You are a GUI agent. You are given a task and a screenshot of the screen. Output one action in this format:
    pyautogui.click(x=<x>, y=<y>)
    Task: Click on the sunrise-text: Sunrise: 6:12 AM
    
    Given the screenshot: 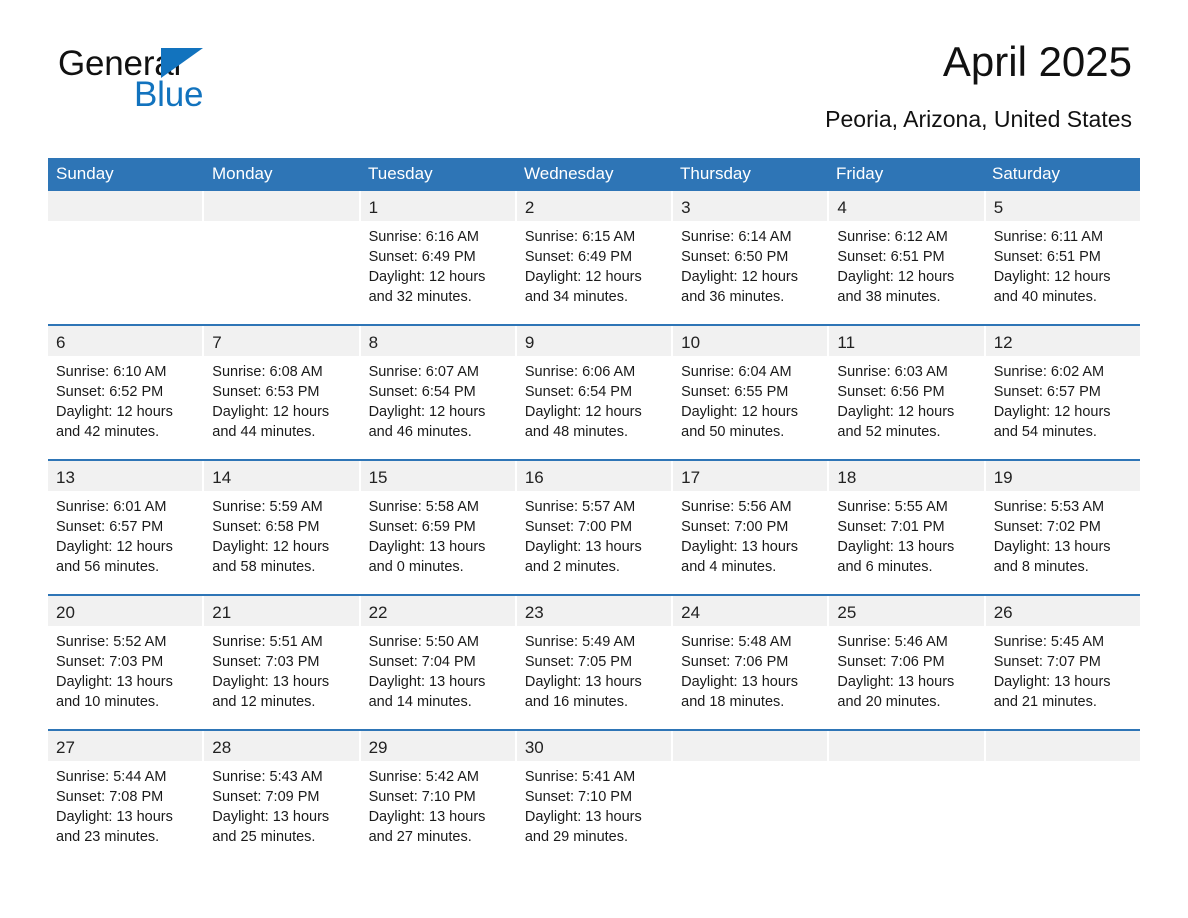 What is the action you would take?
    pyautogui.click(x=892, y=237)
    